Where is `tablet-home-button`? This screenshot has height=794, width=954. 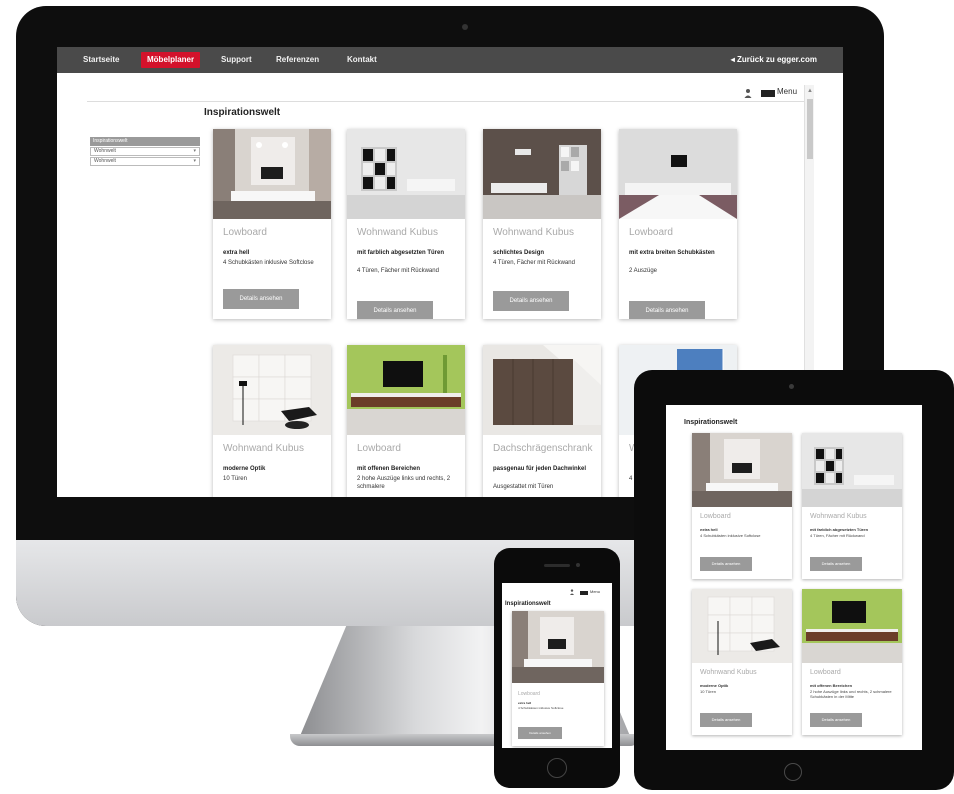
tablet-home-button is located at coordinates (793, 772).